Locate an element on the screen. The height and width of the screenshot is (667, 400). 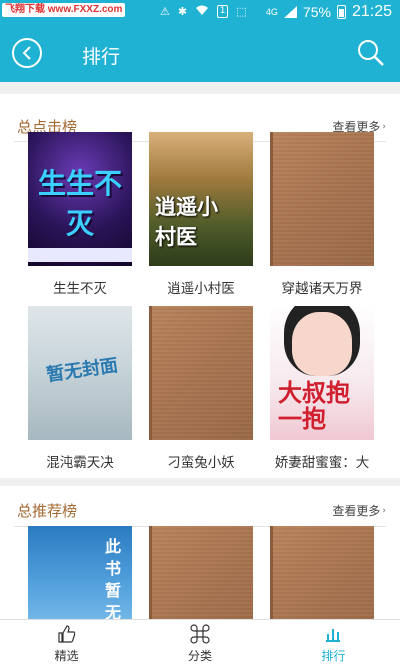
battery-icon is located at coordinates (341, 12).